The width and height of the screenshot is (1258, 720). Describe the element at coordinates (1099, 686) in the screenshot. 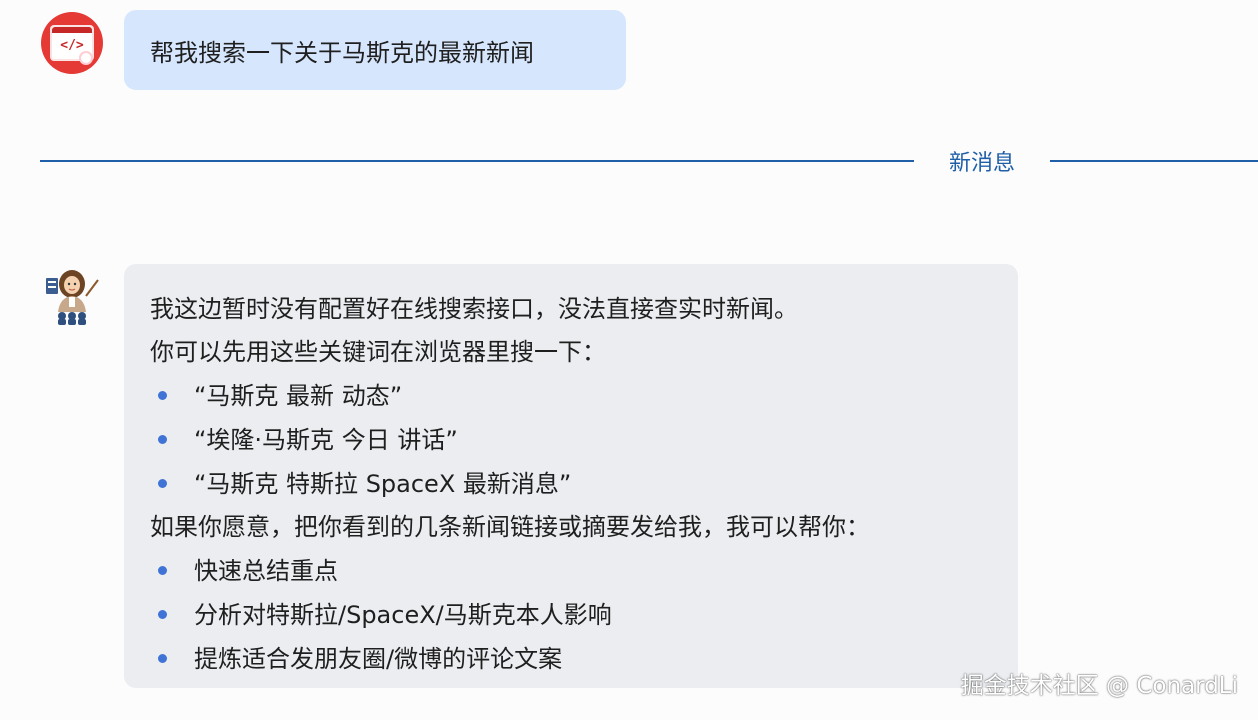

I see `watermark: 掘金技术社区 @ ConardLi` at that location.